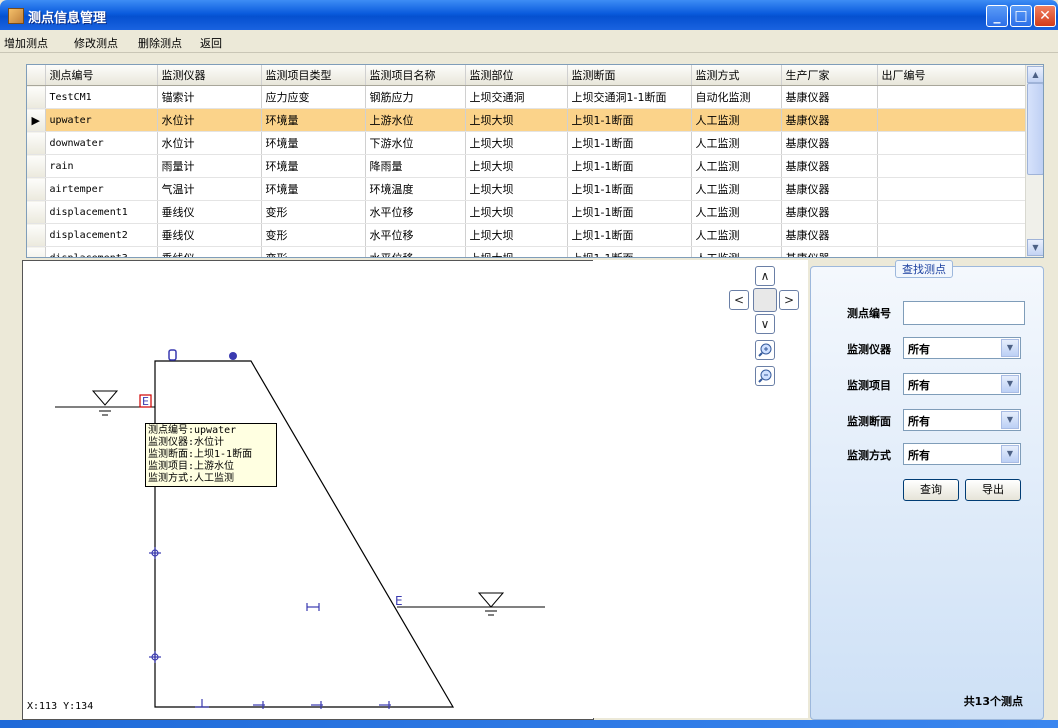  I want to click on section-select: 所有 ▼, so click(962, 420).